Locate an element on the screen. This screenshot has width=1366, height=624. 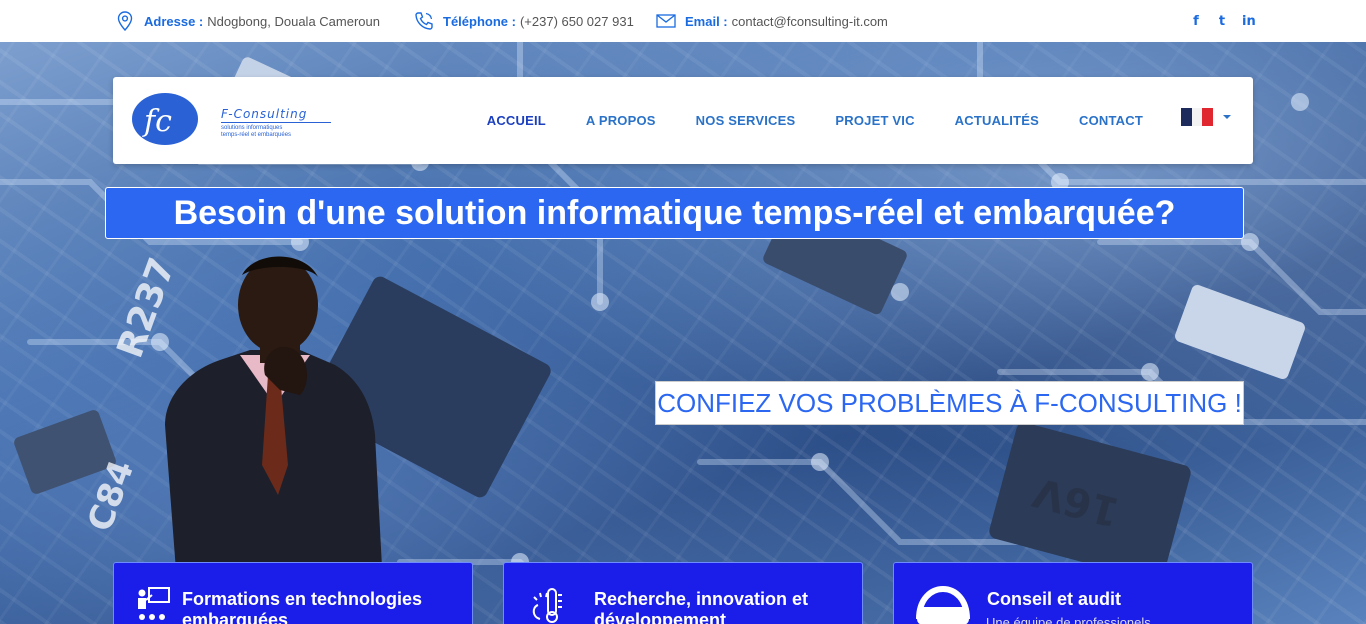
address-label: Adresse : is located at coordinates (174, 21).